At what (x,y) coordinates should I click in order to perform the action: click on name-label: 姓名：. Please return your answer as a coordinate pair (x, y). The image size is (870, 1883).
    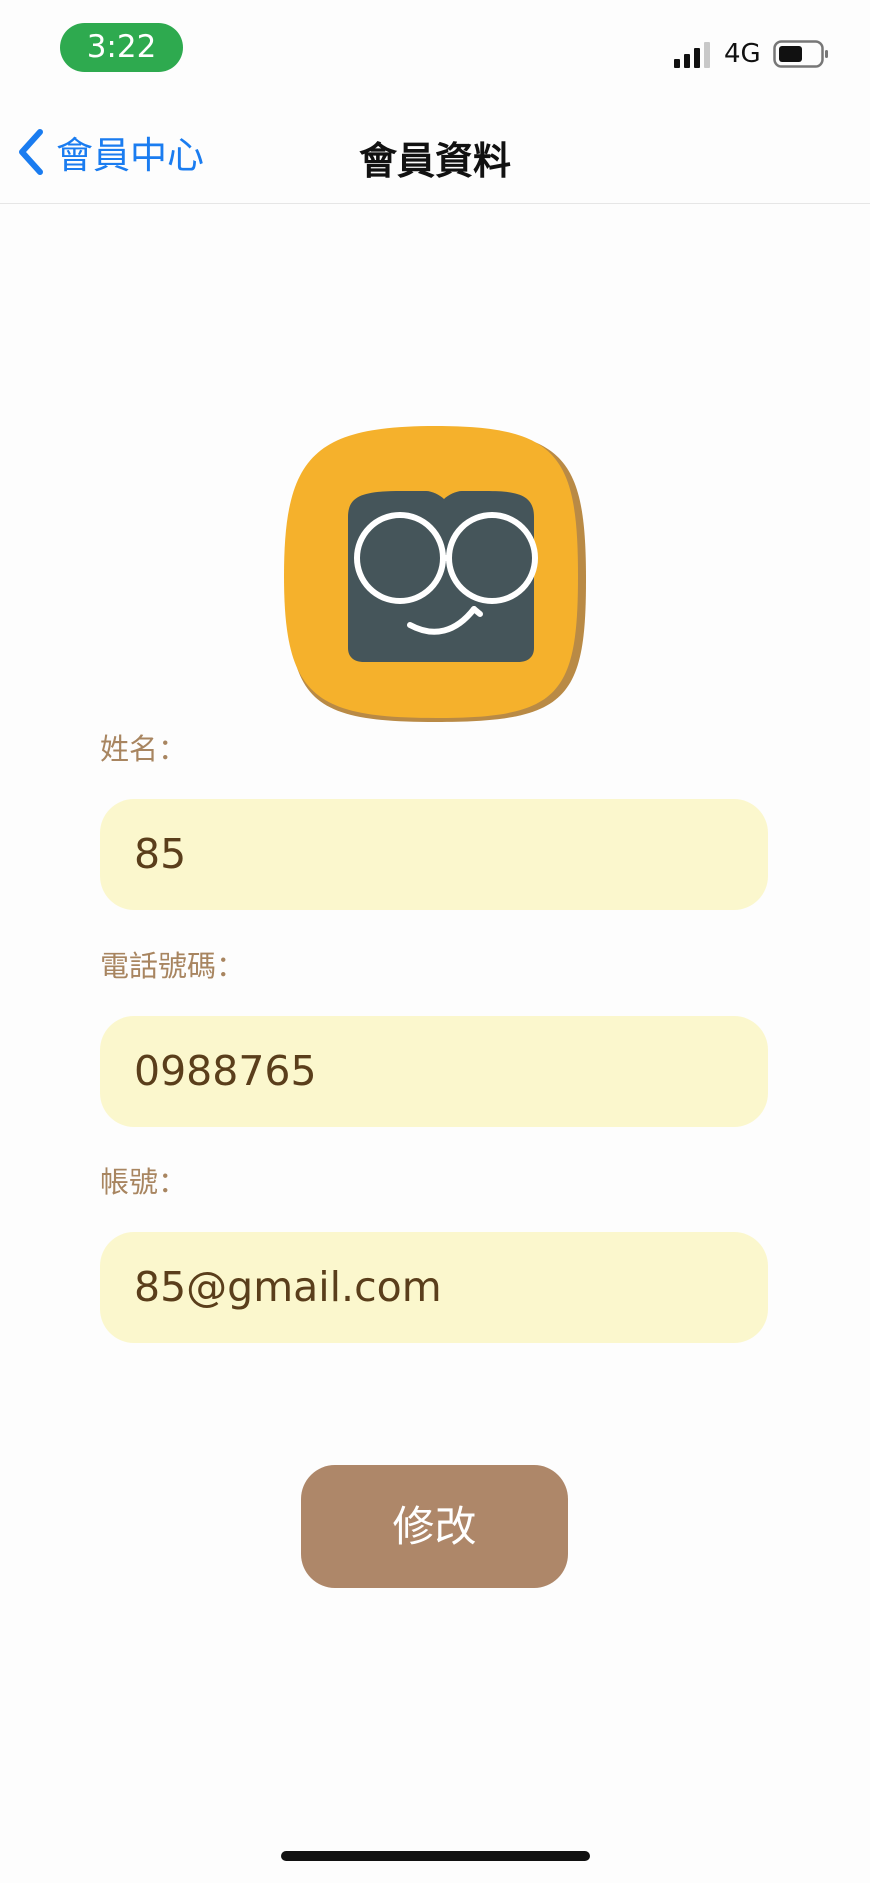
    Looking at the image, I should click on (144, 749).